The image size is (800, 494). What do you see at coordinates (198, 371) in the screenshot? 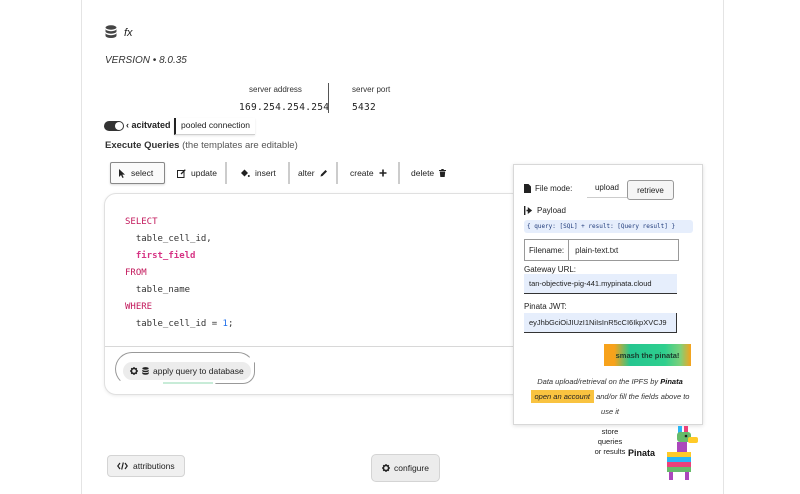
I see `apply-query-label: apply query to database` at bounding box center [198, 371].